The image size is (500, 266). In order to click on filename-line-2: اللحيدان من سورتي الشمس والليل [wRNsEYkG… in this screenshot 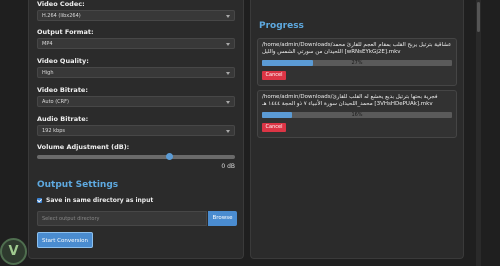, I will do `click(331, 52)`.